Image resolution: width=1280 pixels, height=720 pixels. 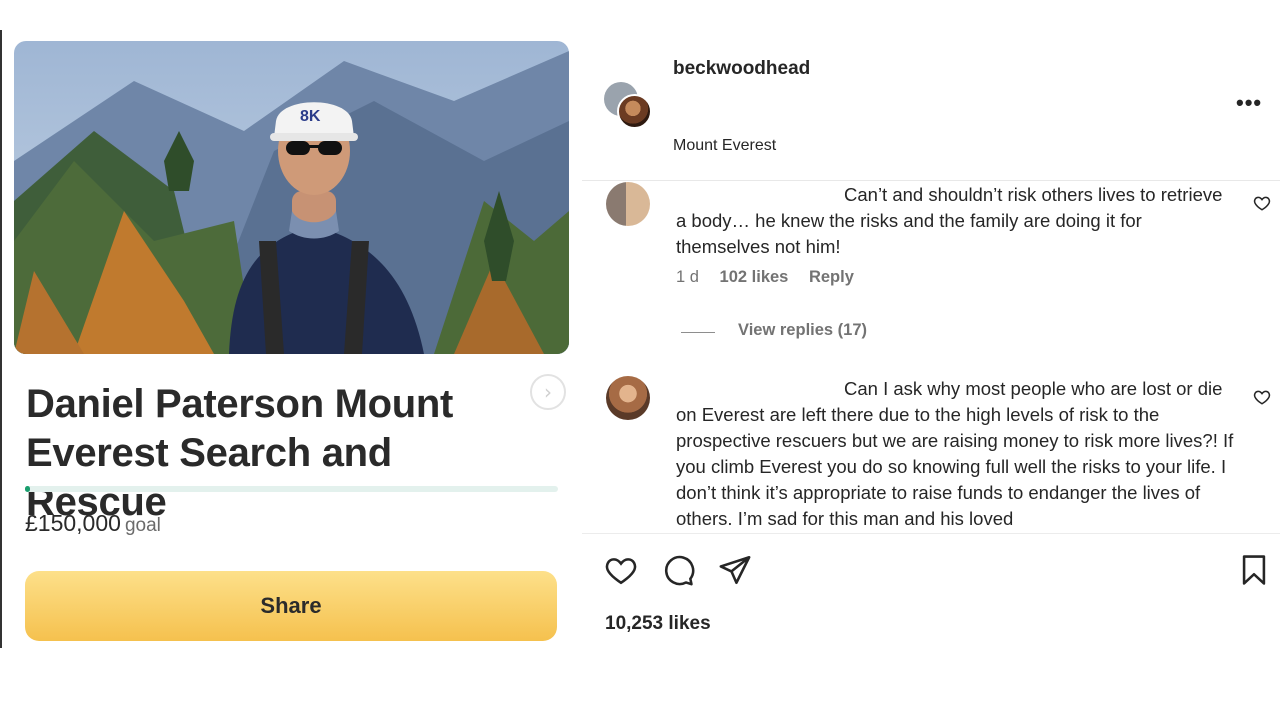 I want to click on actions-divider, so click(x=931, y=533).